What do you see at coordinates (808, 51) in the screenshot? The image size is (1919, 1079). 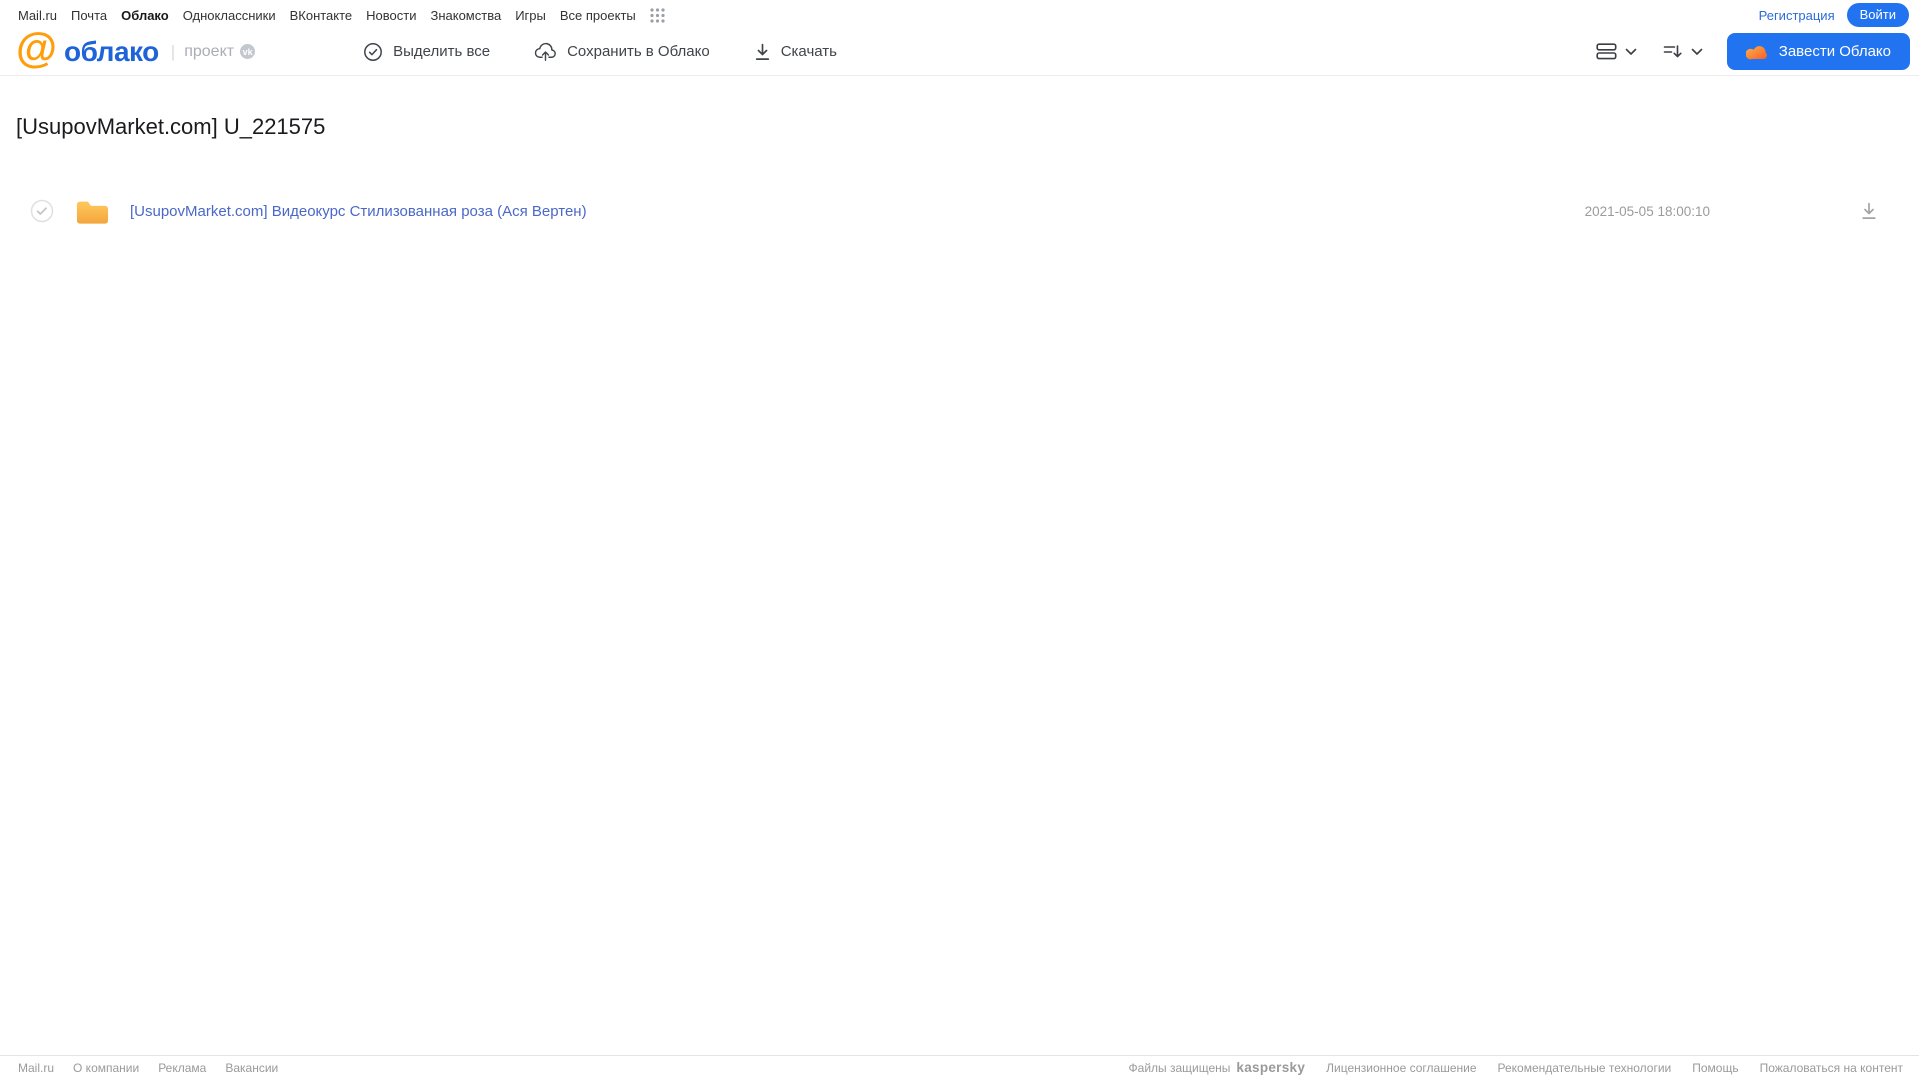 I see `download-label: Скачать` at bounding box center [808, 51].